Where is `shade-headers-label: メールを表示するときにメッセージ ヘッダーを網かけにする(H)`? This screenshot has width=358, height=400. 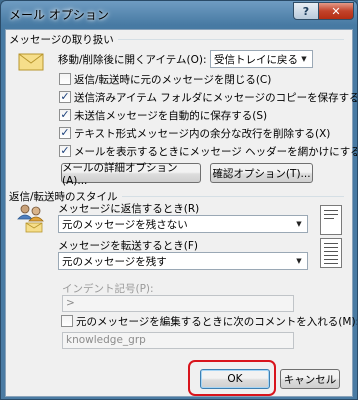
shade-headers-label: メールを表示するときにメッセージ ヘッダーを網かけにする(H) is located at coordinates (216, 152).